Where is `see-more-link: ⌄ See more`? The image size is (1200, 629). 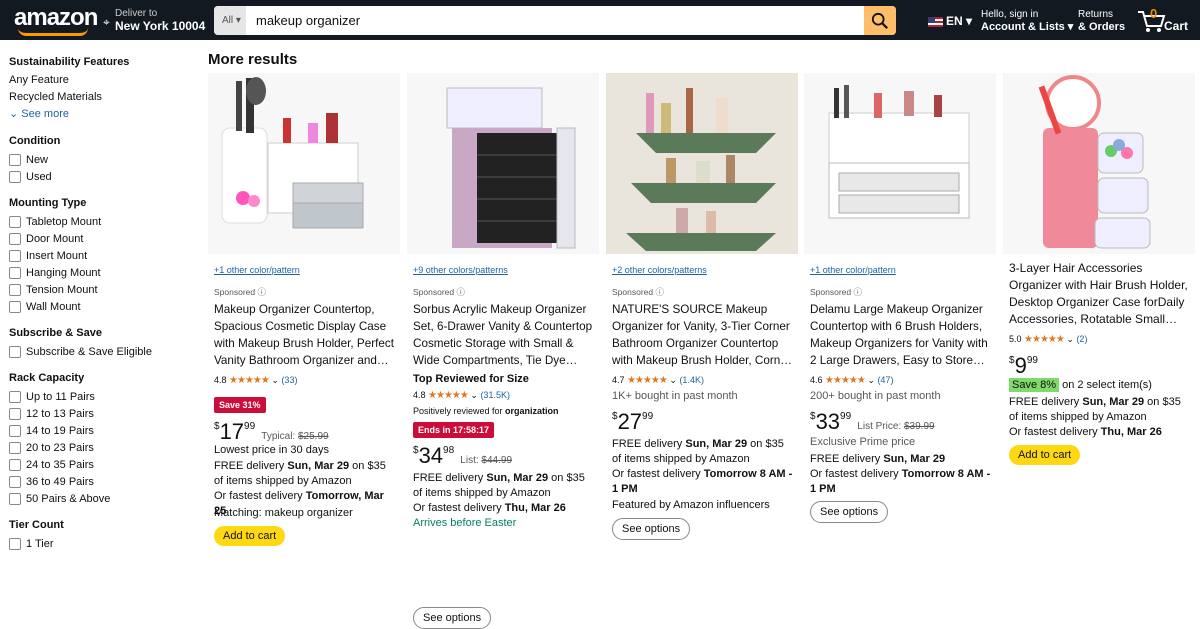
see-more-link: ⌄ See more is located at coordinates (101, 114).